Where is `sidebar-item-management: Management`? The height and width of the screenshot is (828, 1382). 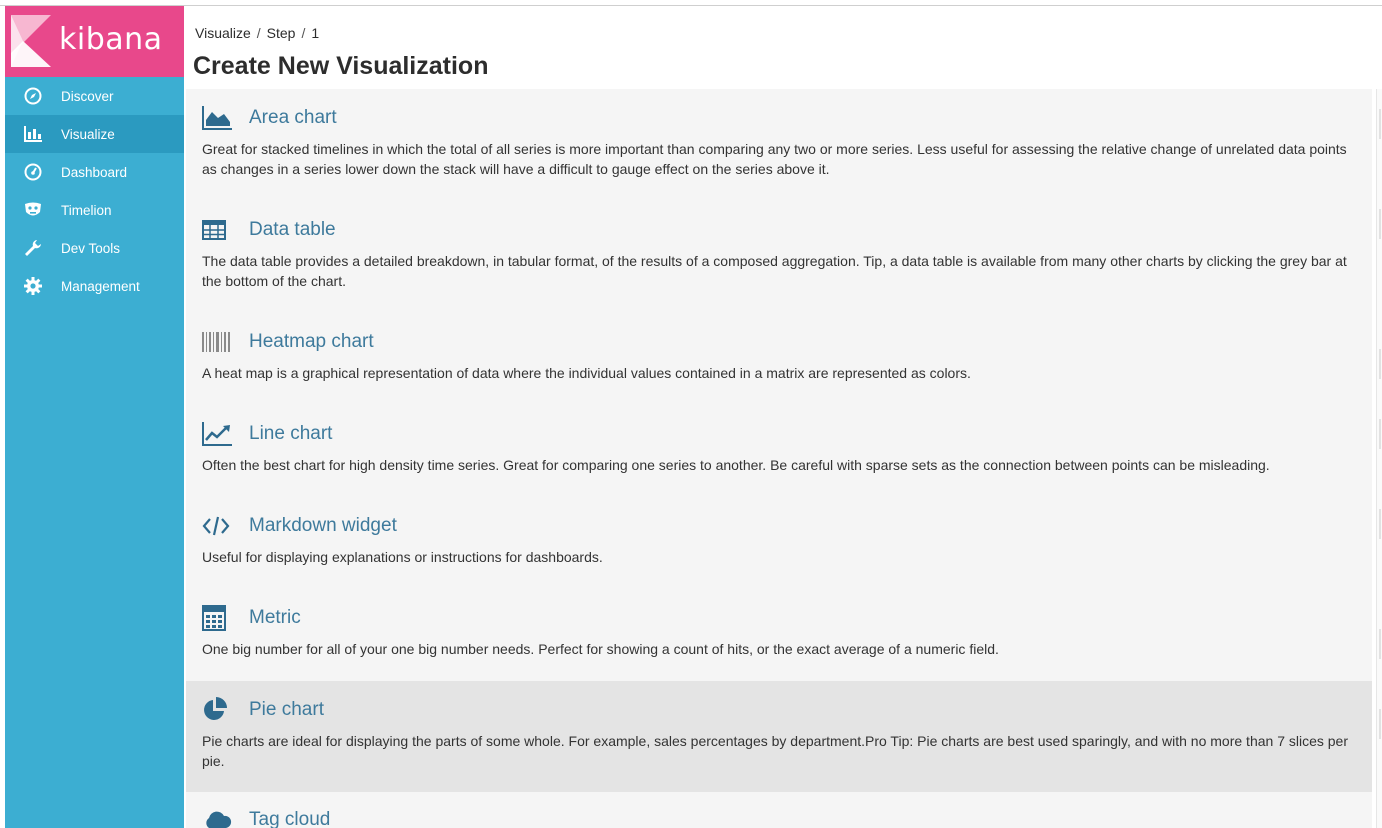
sidebar-item-management: Management is located at coordinates (94, 286).